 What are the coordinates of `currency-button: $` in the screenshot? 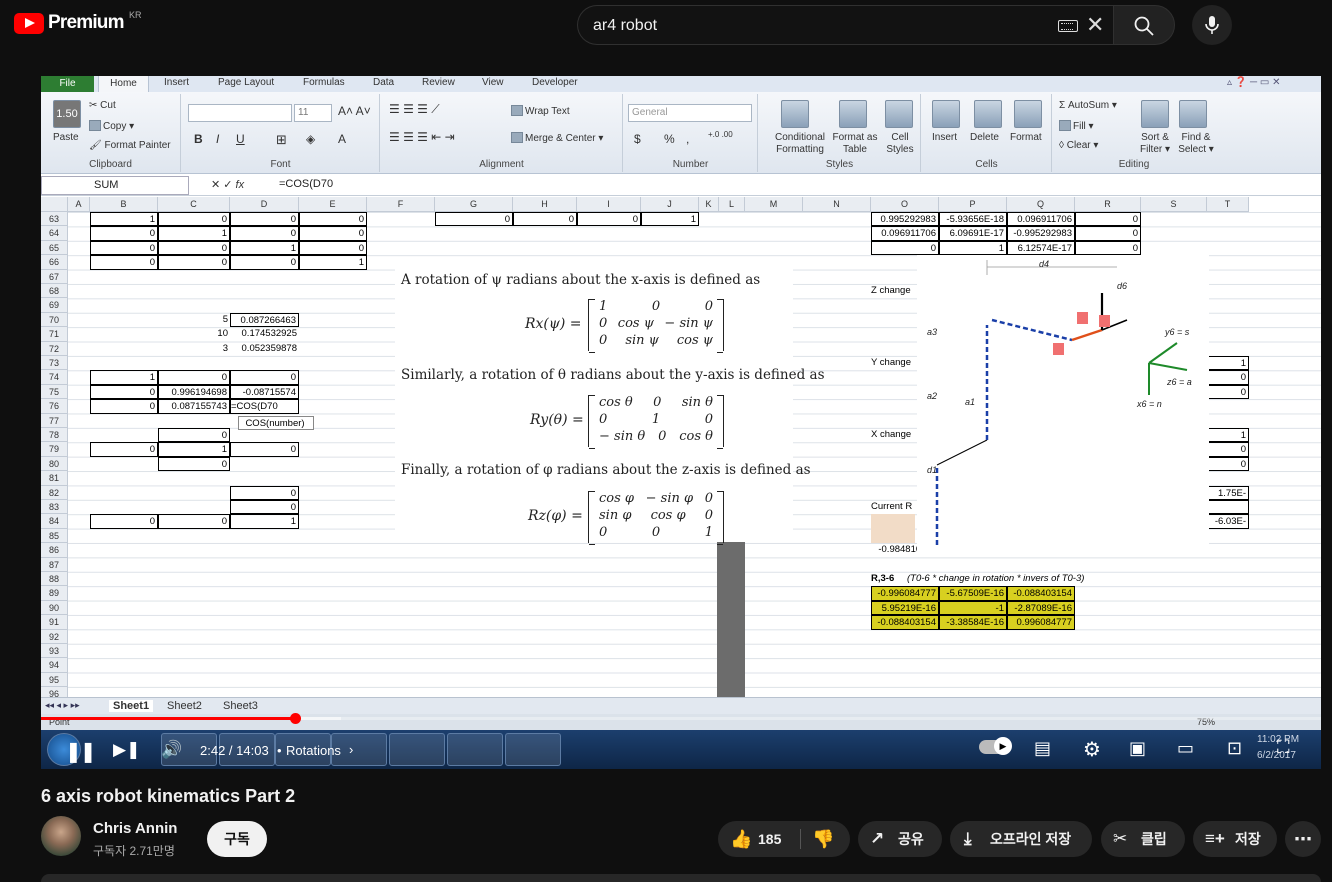 It's located at (637, 139).